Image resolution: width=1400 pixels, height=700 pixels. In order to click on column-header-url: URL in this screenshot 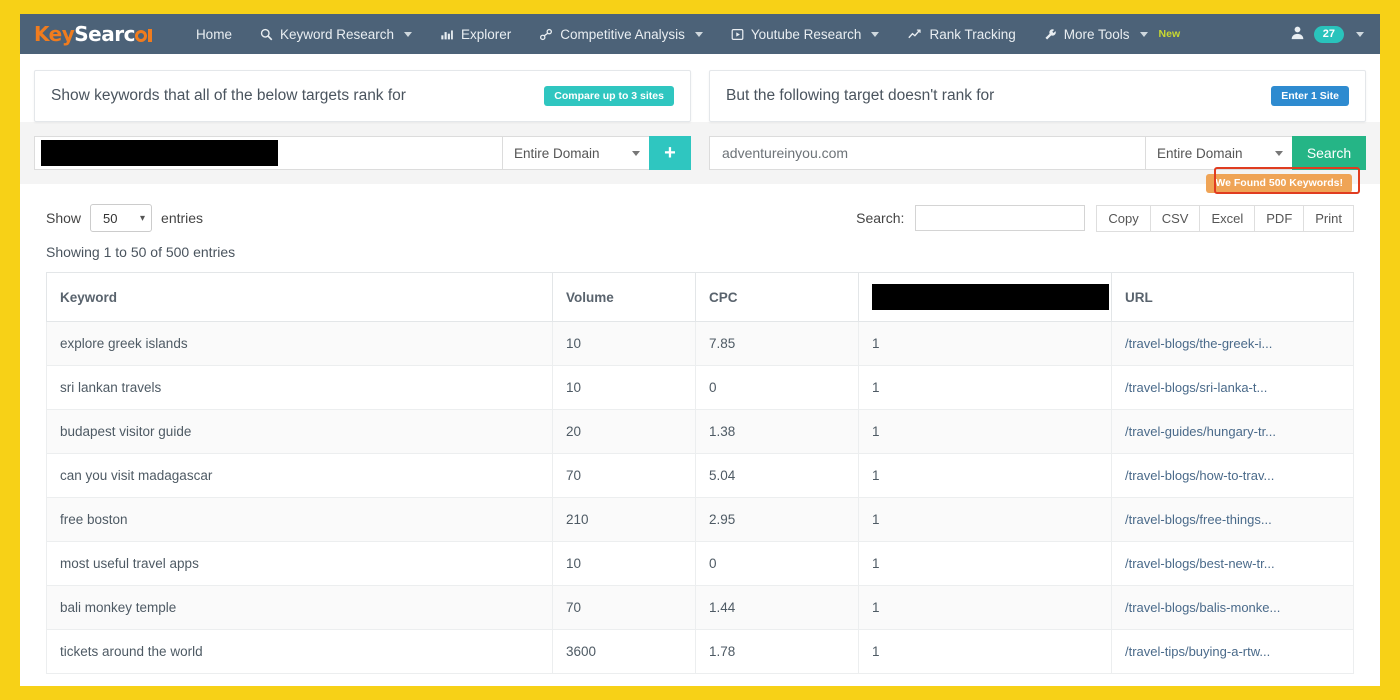, I will do `click(1232, 297)`.